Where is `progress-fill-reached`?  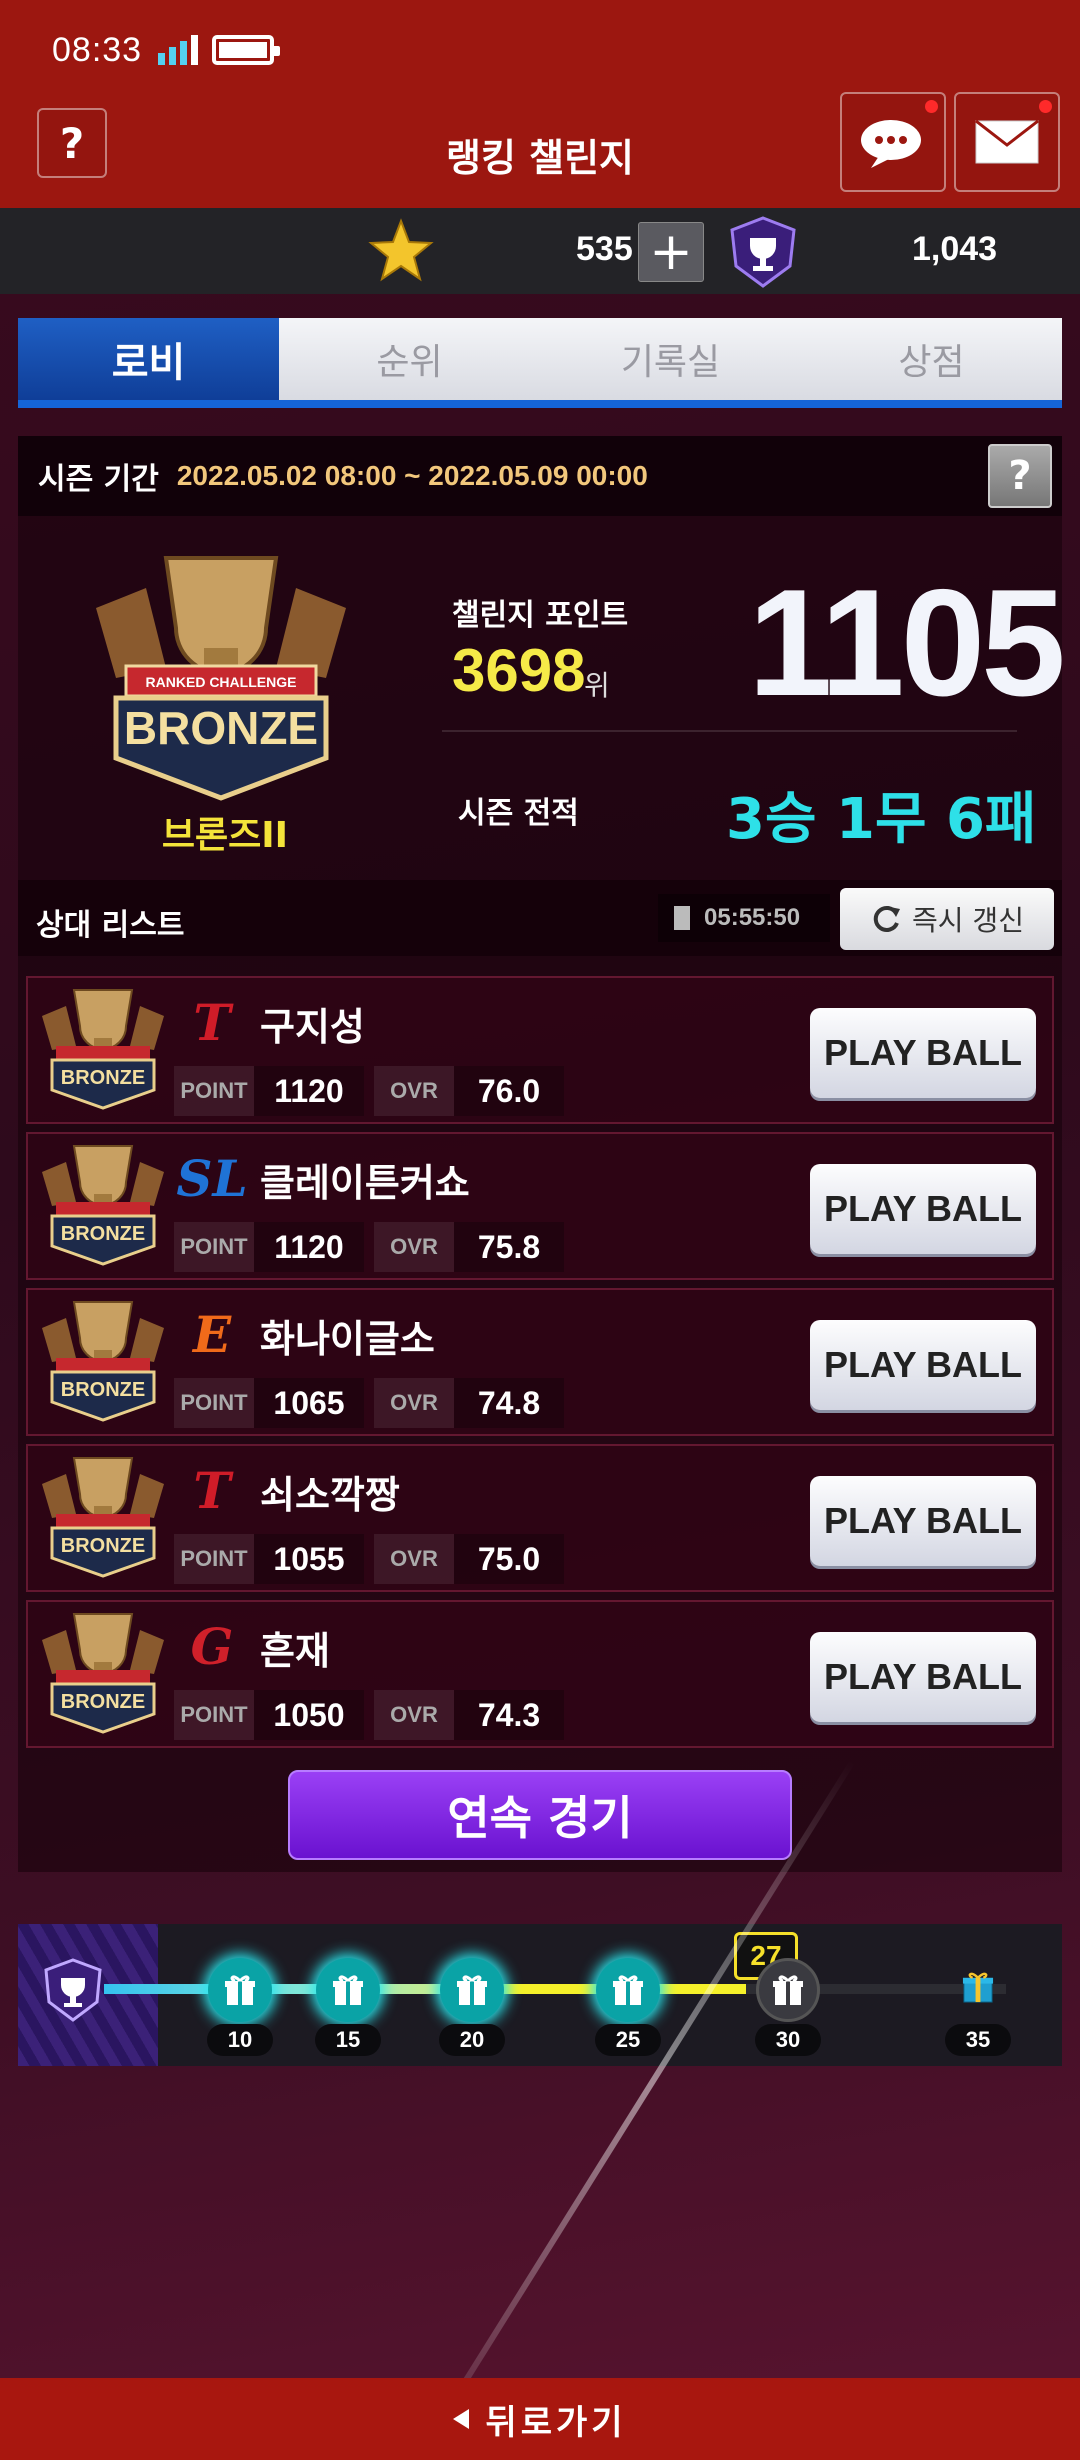
progress-fill-reached is located at coordinates (298, 1989).